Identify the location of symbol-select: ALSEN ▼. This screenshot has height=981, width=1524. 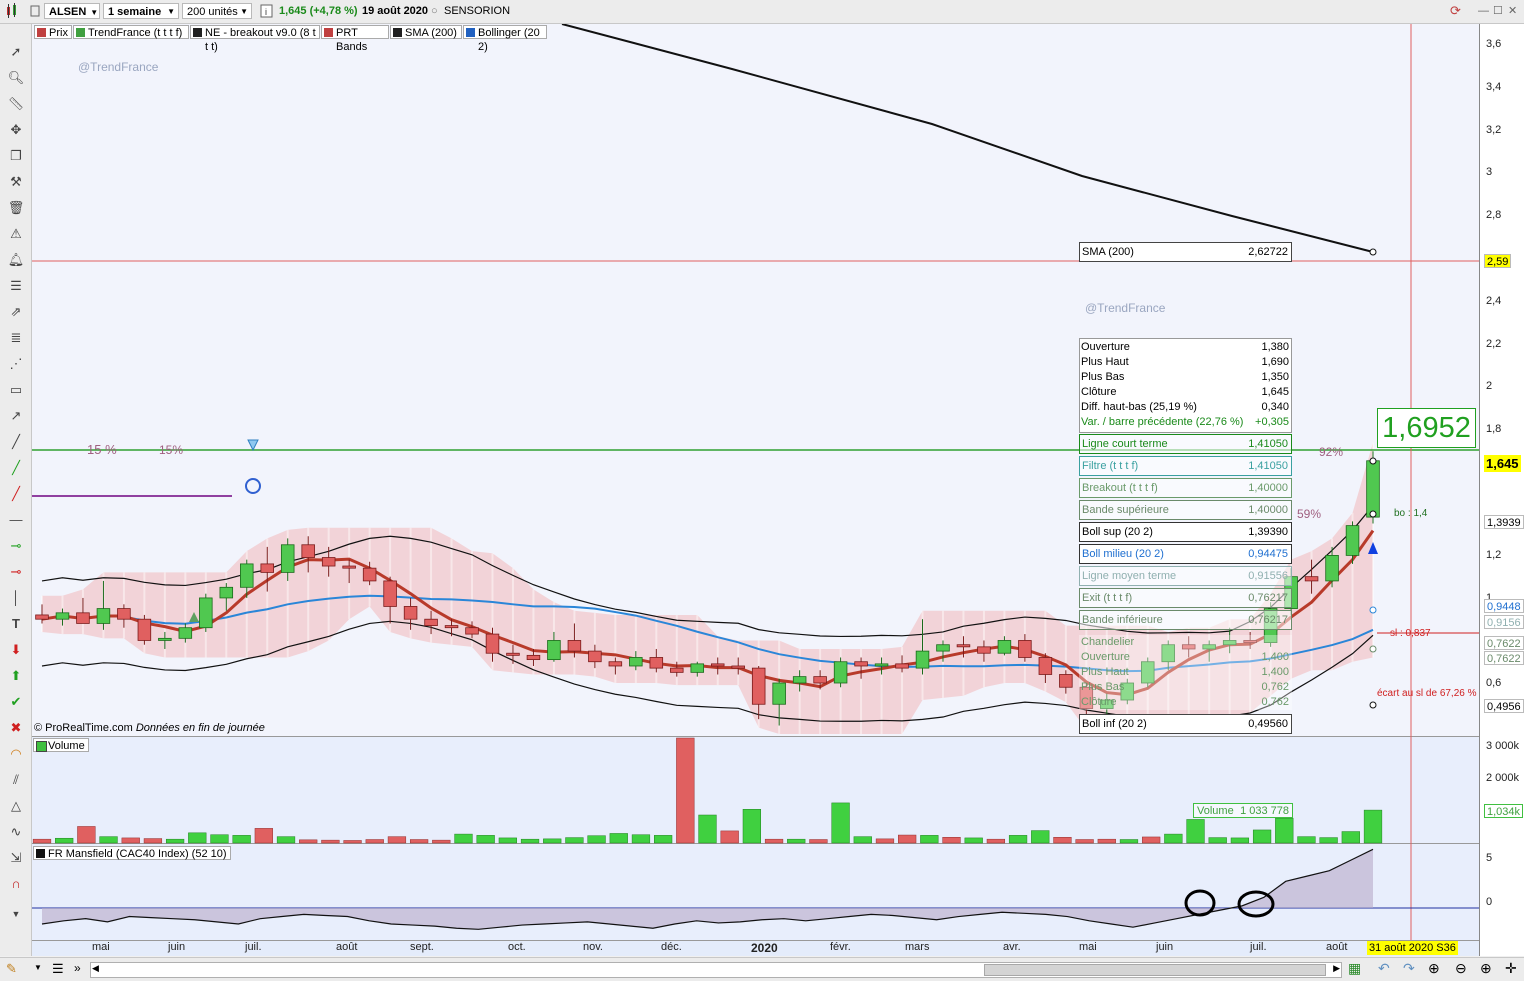
(72, 11).